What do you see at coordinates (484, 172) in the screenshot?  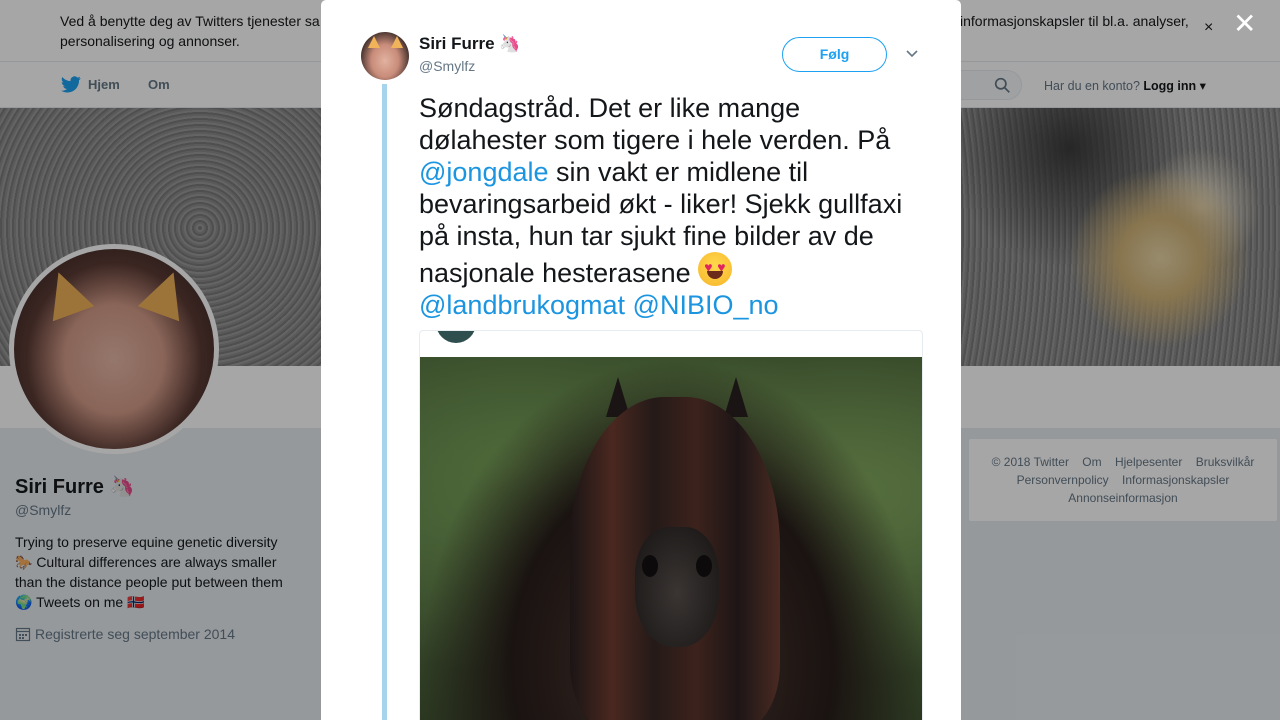 I see `mention-link: @jongdale` at bounding box center [484, 172].